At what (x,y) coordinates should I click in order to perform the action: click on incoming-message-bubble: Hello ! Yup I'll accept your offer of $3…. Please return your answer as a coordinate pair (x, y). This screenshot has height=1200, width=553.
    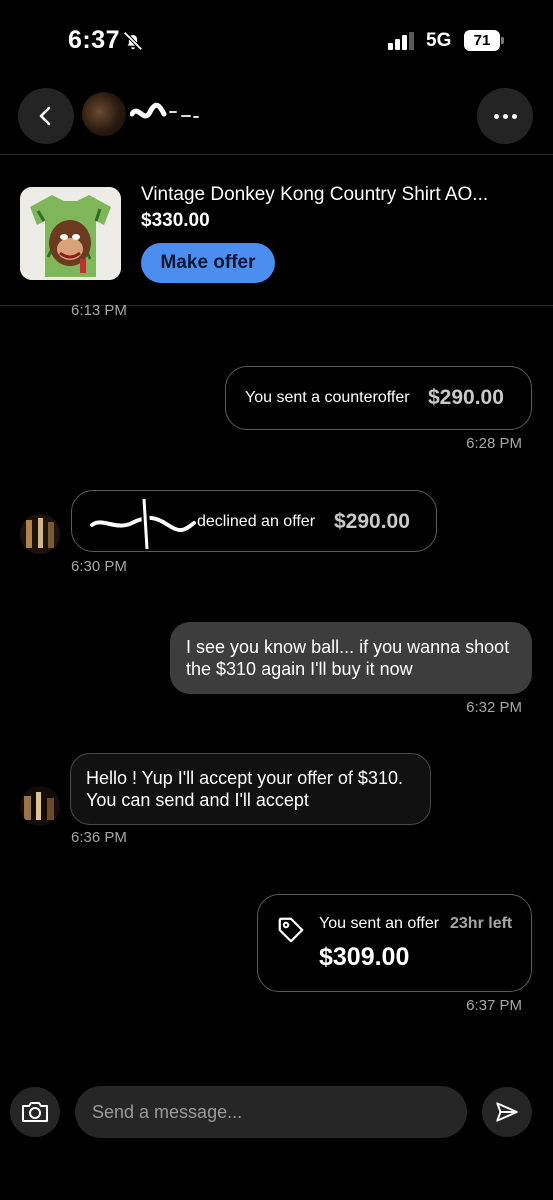
    Looking at the image, I should click on (250, 789).